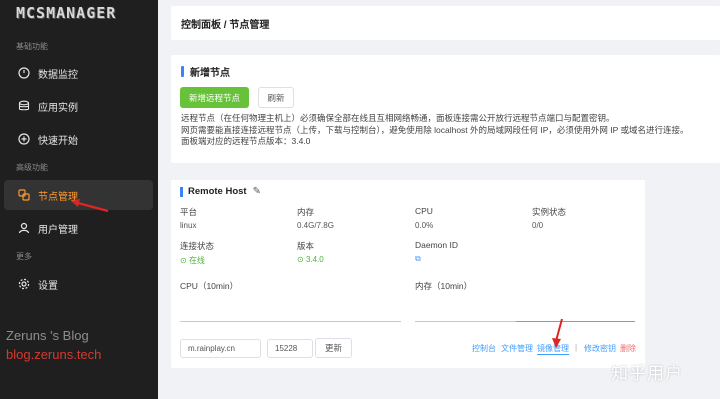  I want to click on section-label-basic: 基础功能, so click(32, 46).